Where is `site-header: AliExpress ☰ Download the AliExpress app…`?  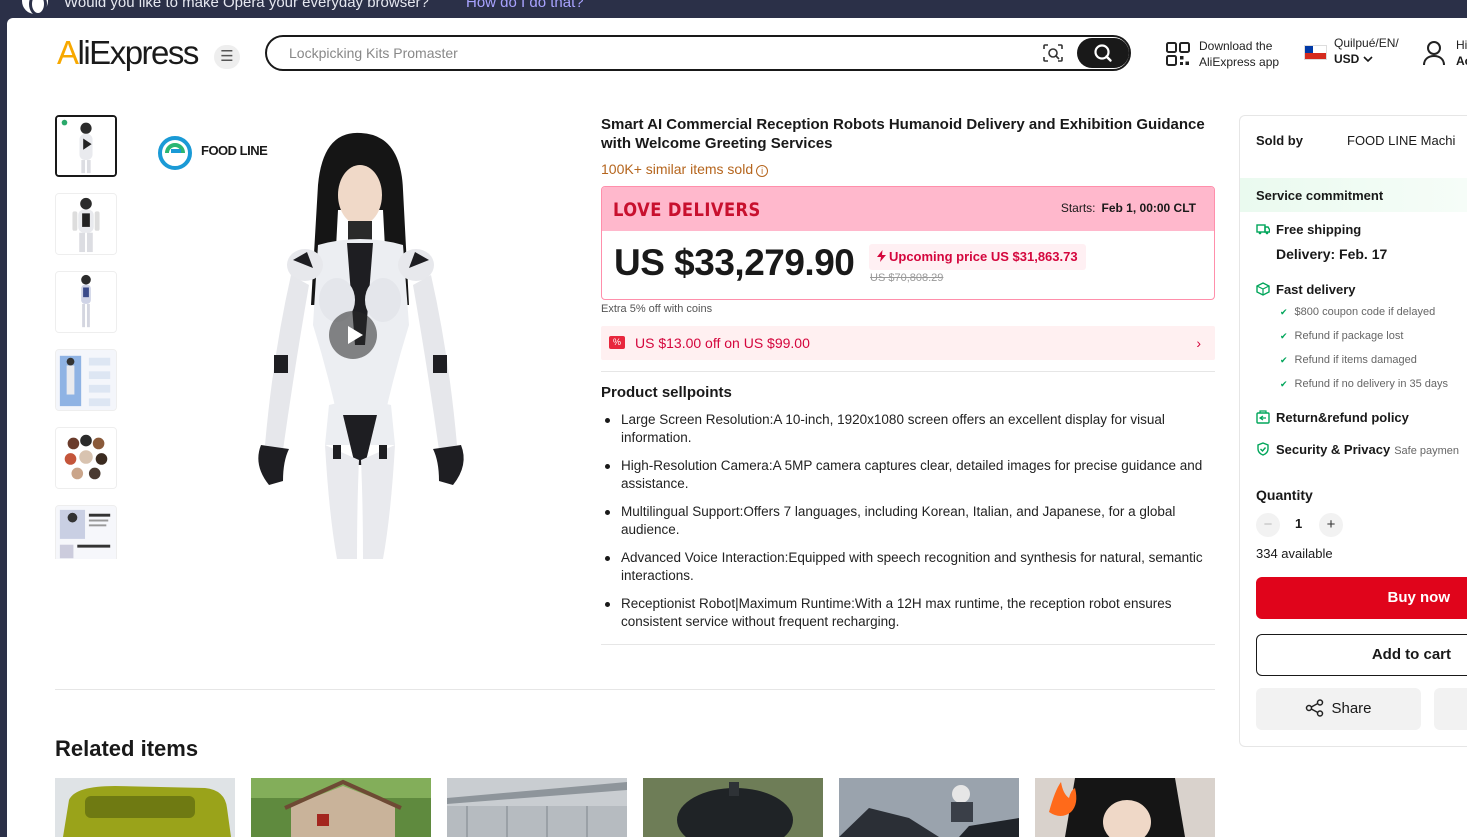 site-header: AliExpress ☰ Download the AliExpress app… is located at coordinates (737, 54).